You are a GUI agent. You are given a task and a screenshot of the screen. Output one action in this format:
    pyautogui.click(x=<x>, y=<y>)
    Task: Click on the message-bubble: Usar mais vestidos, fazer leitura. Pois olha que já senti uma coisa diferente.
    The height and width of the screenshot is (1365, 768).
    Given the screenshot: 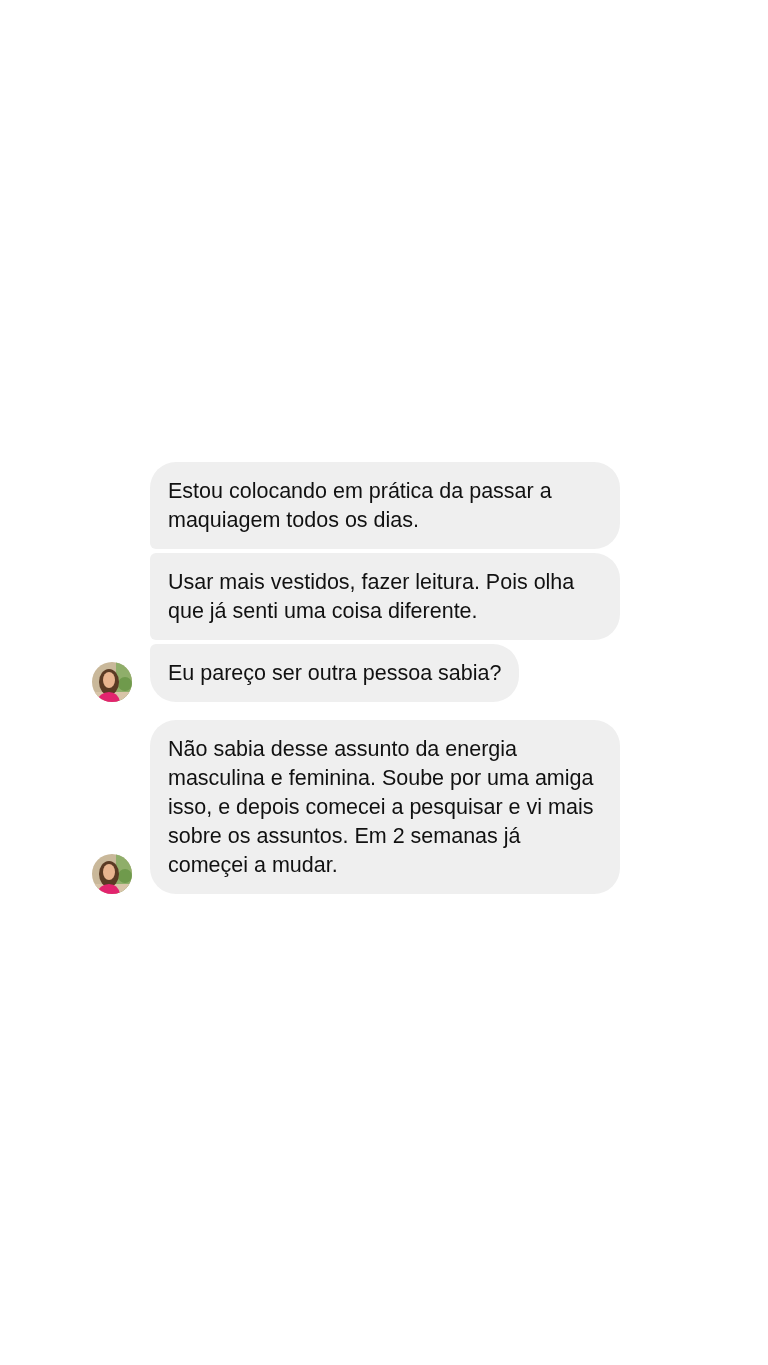 What is the action you would take?
    pyautogui.click(x=385, y=596)
    